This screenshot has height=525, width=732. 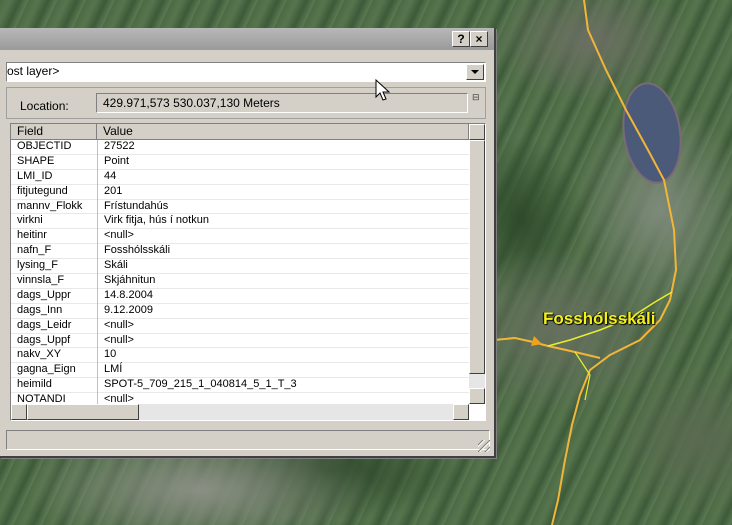 I want to click on column-header-value: Value, so click(x=283, y=131).